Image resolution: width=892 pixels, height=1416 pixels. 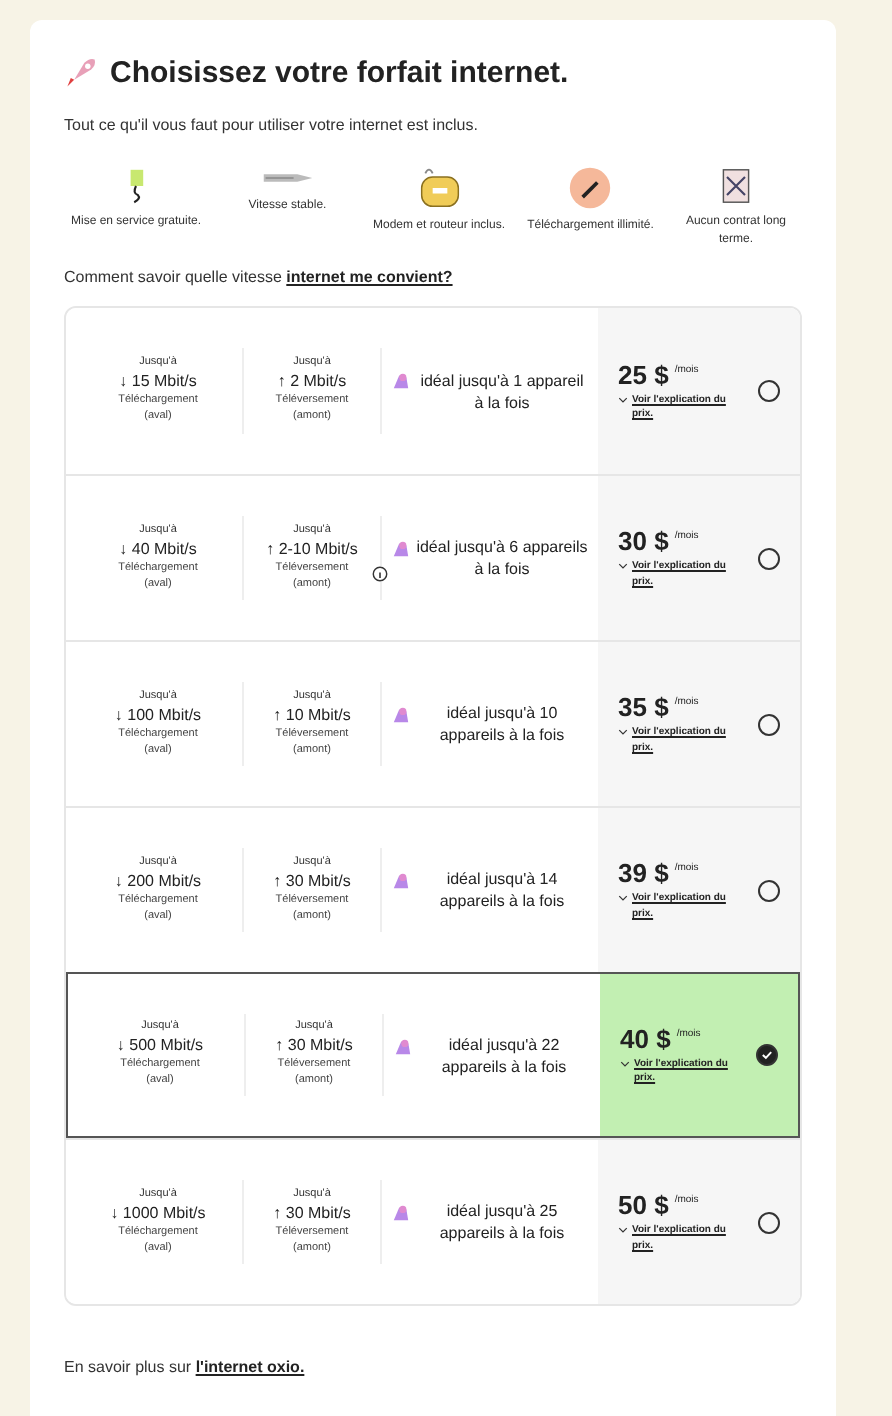 I want to click on footer-text: En savoir plus sur l'internet oxio., so click(x=185, y=1367).